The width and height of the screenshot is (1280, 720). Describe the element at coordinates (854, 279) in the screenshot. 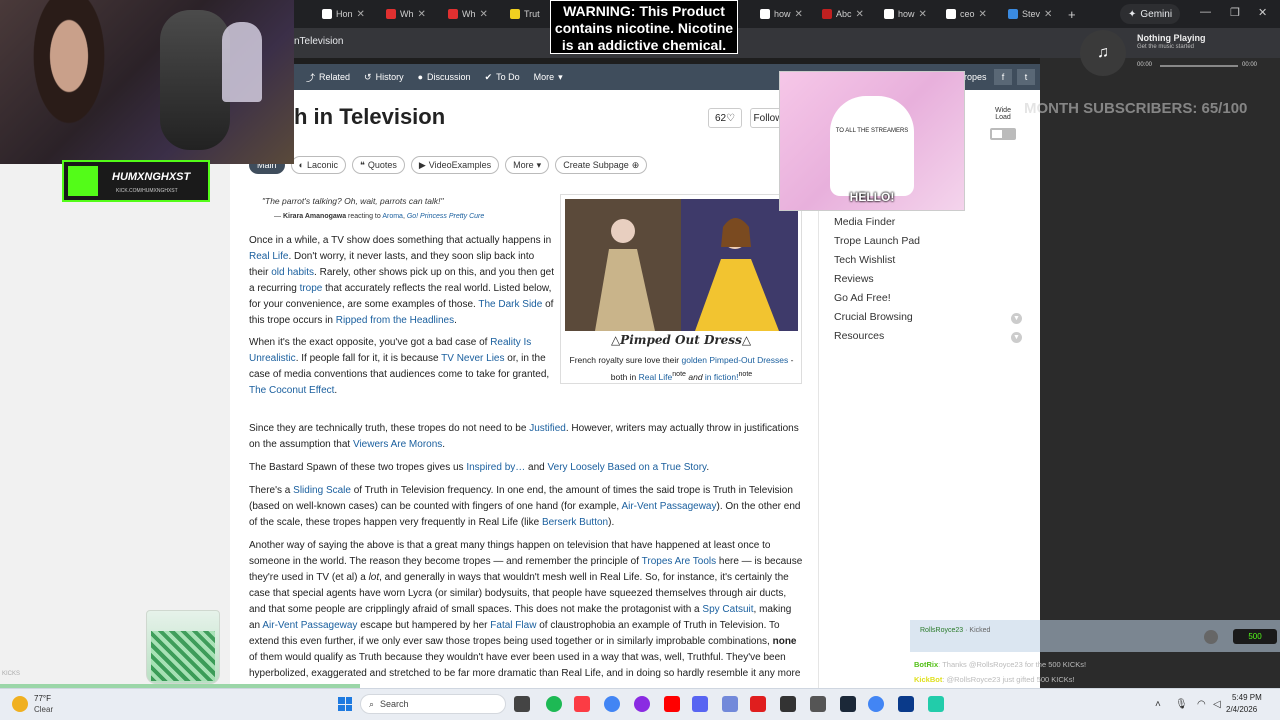

I see `sidebar-item-reviews: Reviews` at that location.